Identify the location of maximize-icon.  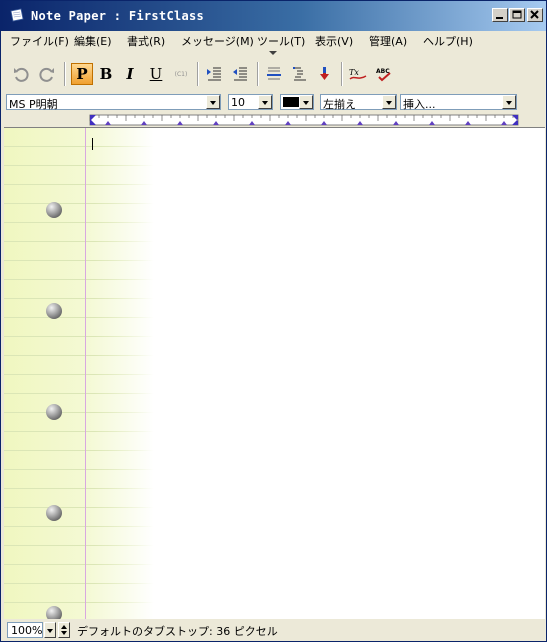
(517, 14).